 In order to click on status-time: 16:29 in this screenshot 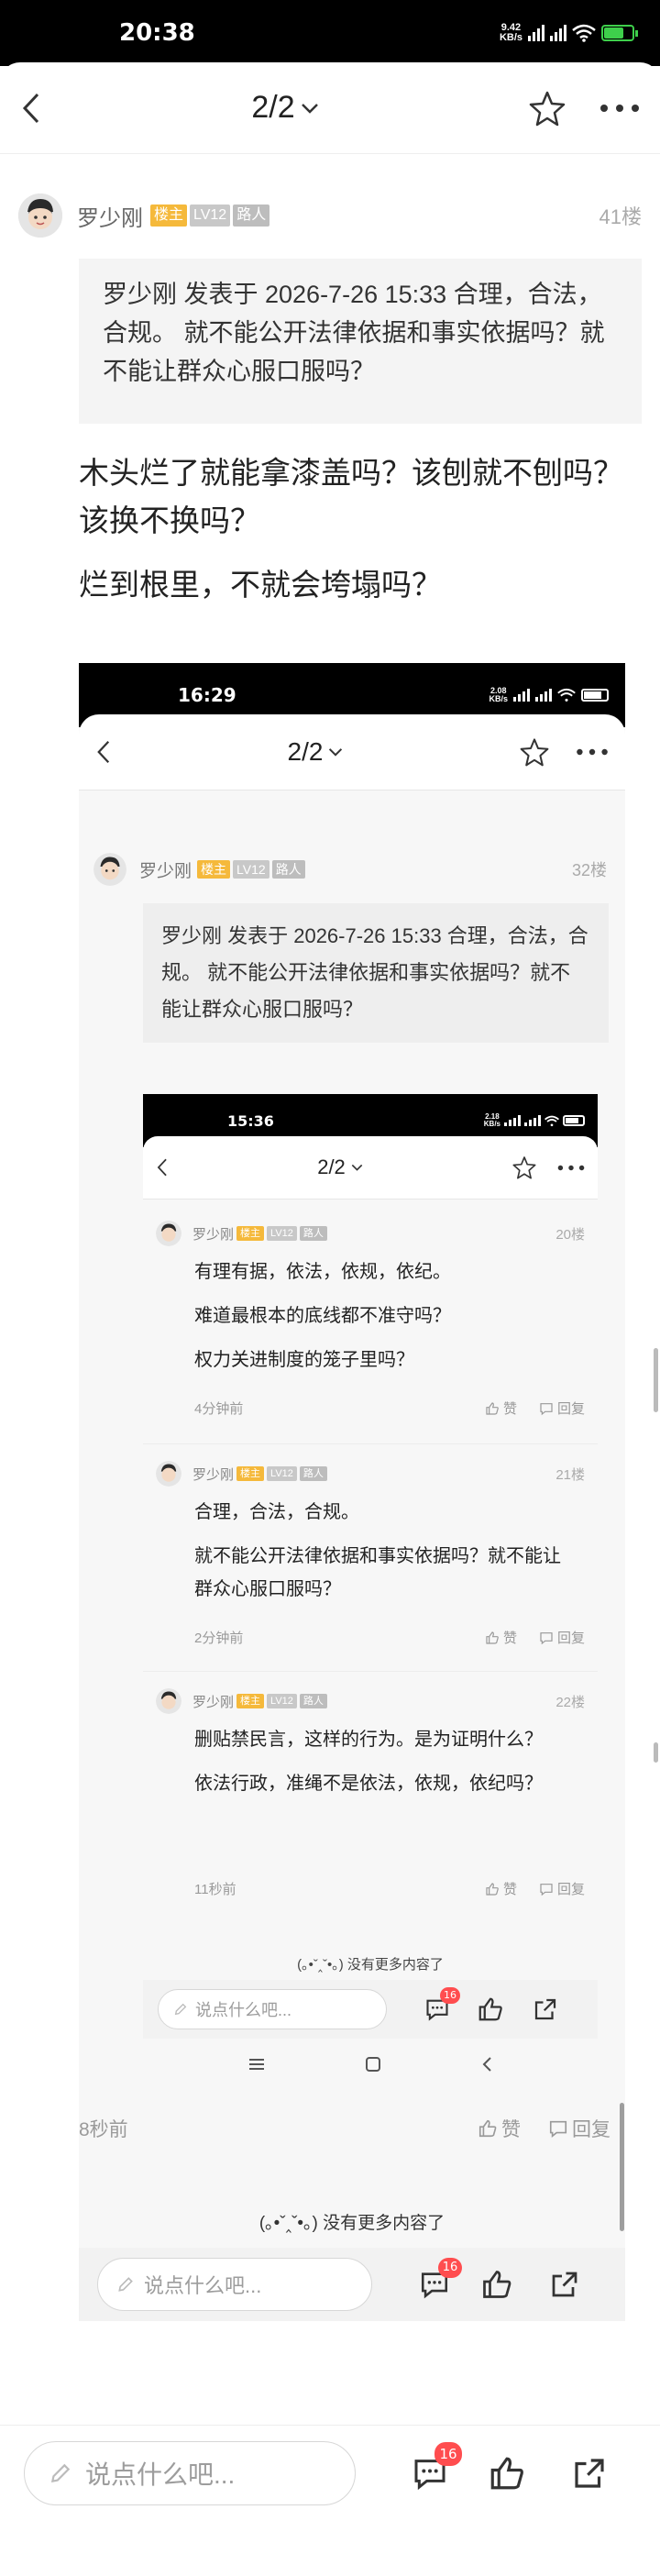, I will do `click(207, 695)`.